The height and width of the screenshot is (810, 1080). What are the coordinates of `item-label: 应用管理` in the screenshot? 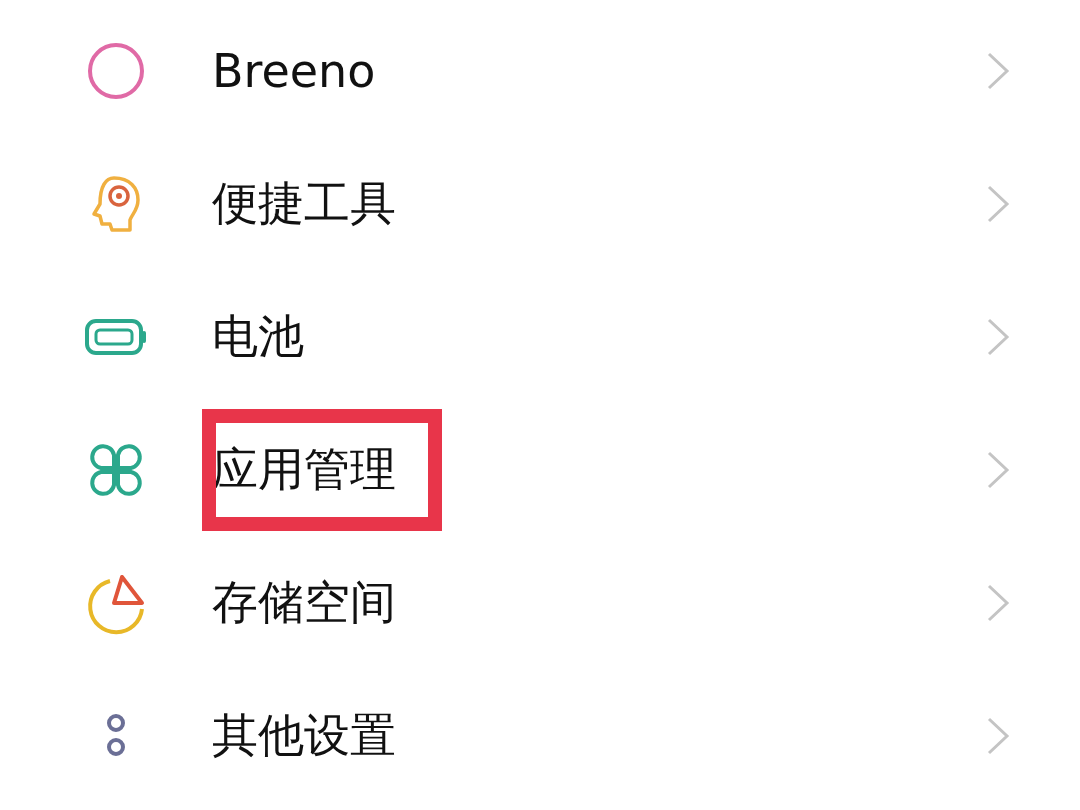 It's located at (304, 469).